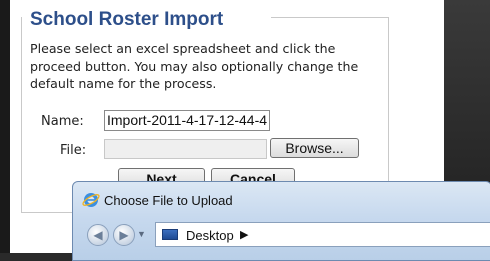 The height and width of the screenshot is (261, 490). I want to click on file-path-input, so click(185, 149).